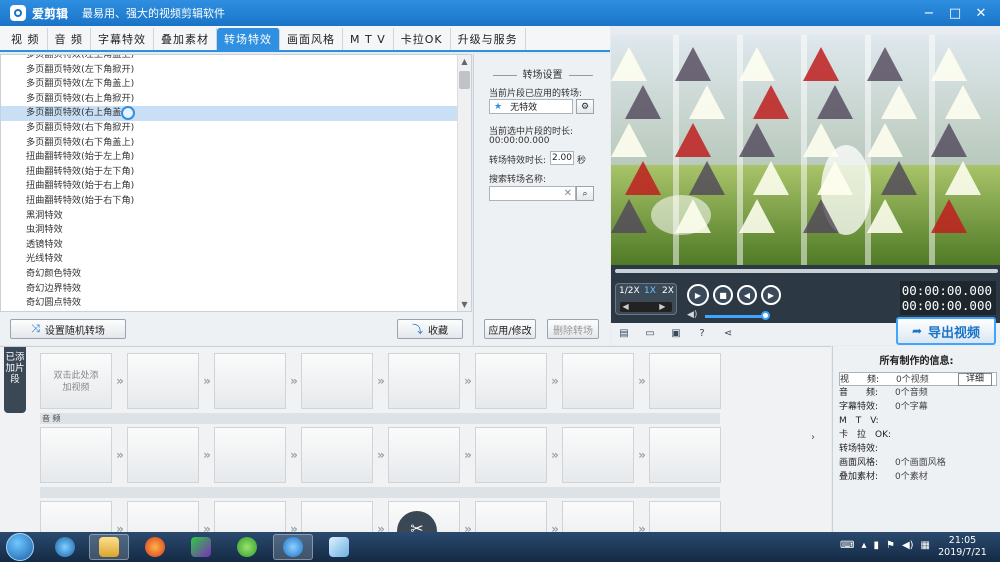  What do you see at coordinates (562, 158) in the screenshot?
I see `transition-duration-input: 2.00` at bounding box center [562, 158].